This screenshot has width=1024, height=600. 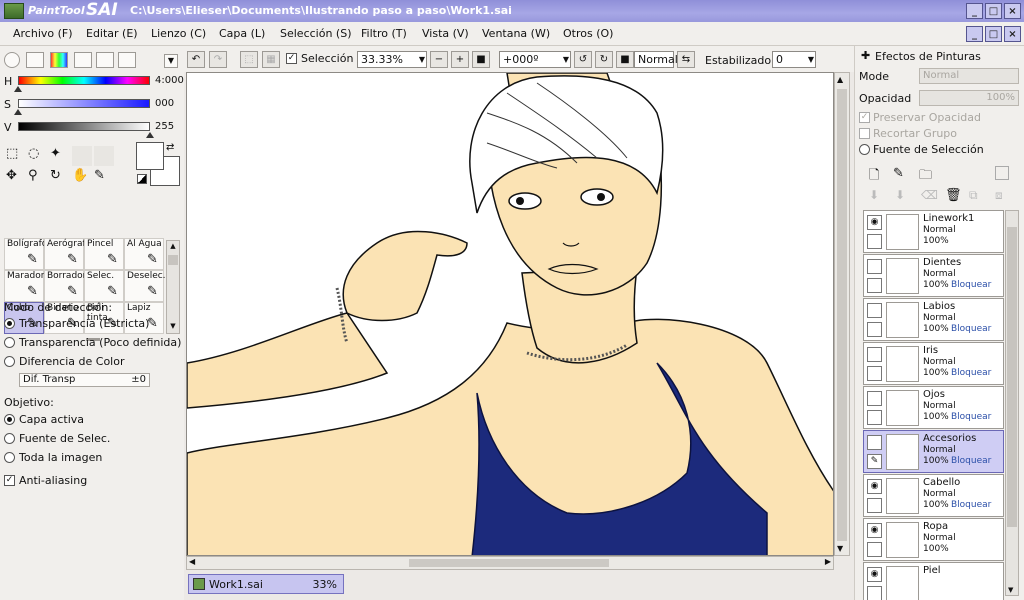 What do you see at coordinates (55, 153) in the screenshot?
I see `magic-wand-icon: ✦` at bounding box center [55, 153].